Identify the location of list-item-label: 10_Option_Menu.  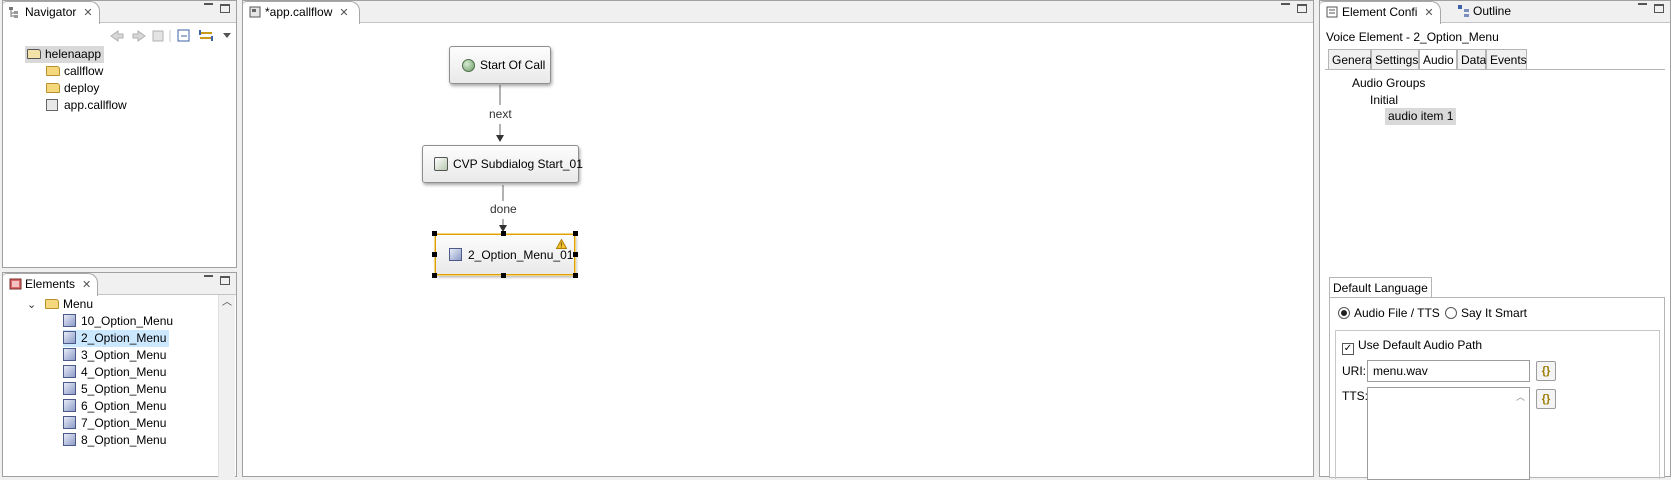
(127, 321).